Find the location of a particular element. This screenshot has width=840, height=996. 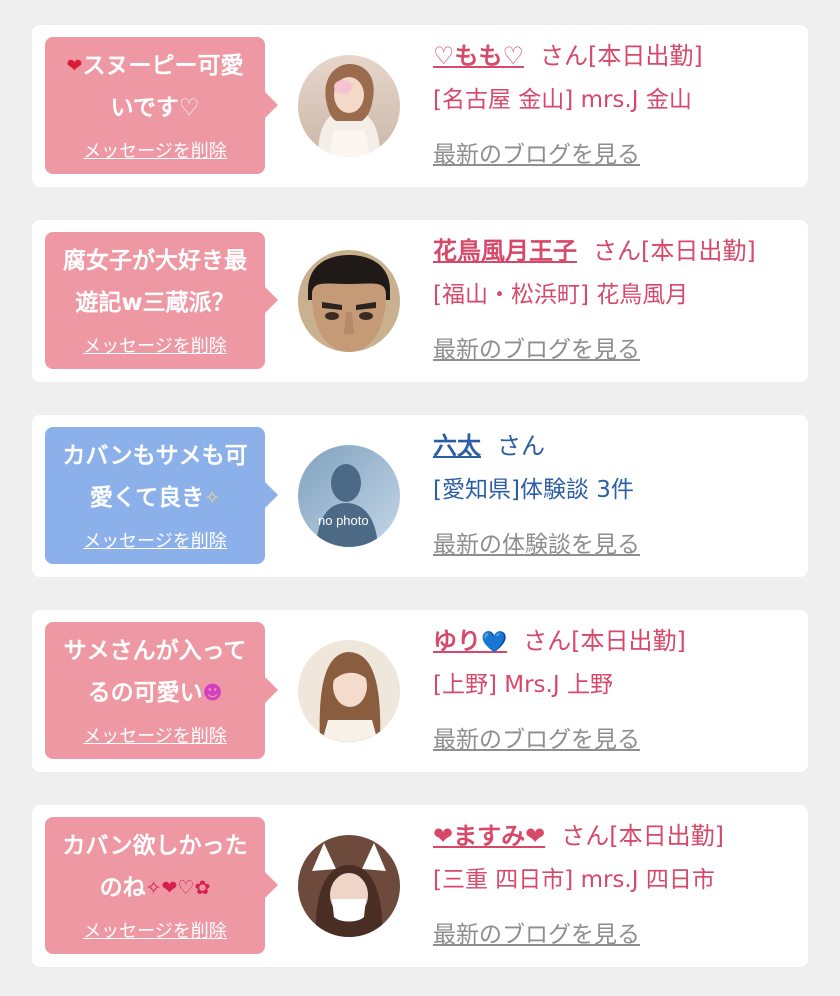

smile-icon: ☻ is located at coordinates (212, 693).